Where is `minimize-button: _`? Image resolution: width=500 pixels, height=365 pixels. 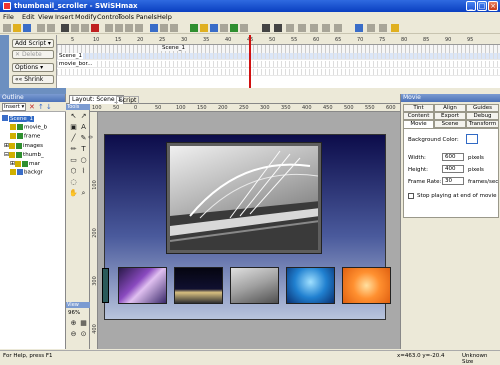 minimize-button: _ is located at coordinates (471, 6).